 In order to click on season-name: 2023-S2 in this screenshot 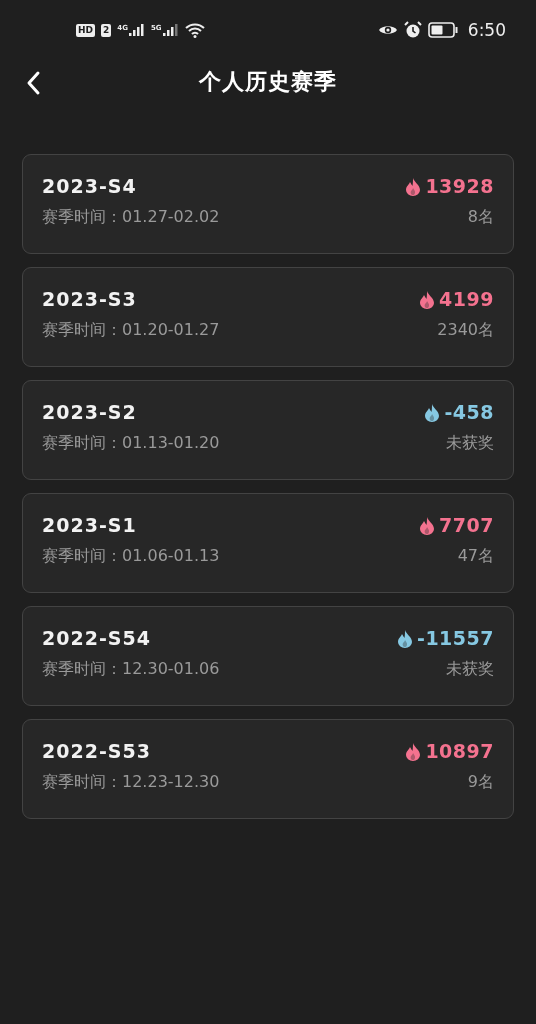, I will do `click(89, 412)`.